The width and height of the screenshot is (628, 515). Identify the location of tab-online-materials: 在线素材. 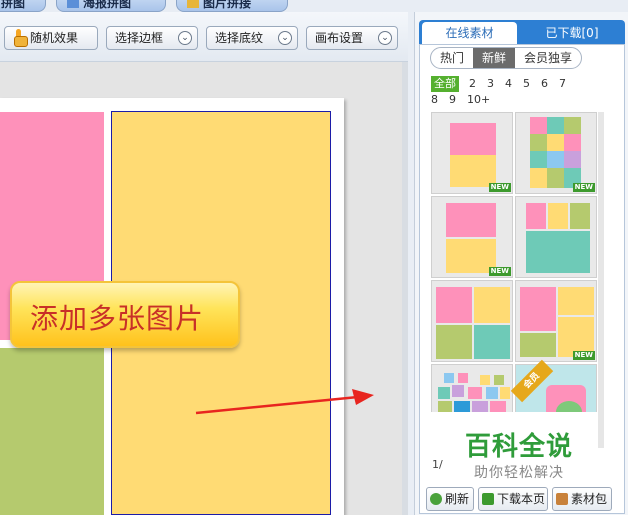
(469, 33).